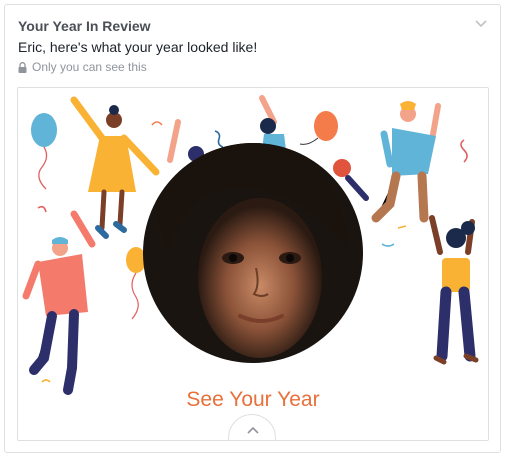 The height and width of the screenshot is (463, 509). Describe the element at coordinates (136, 283) in the screenshot. I see `balloon-yellow` at that location.